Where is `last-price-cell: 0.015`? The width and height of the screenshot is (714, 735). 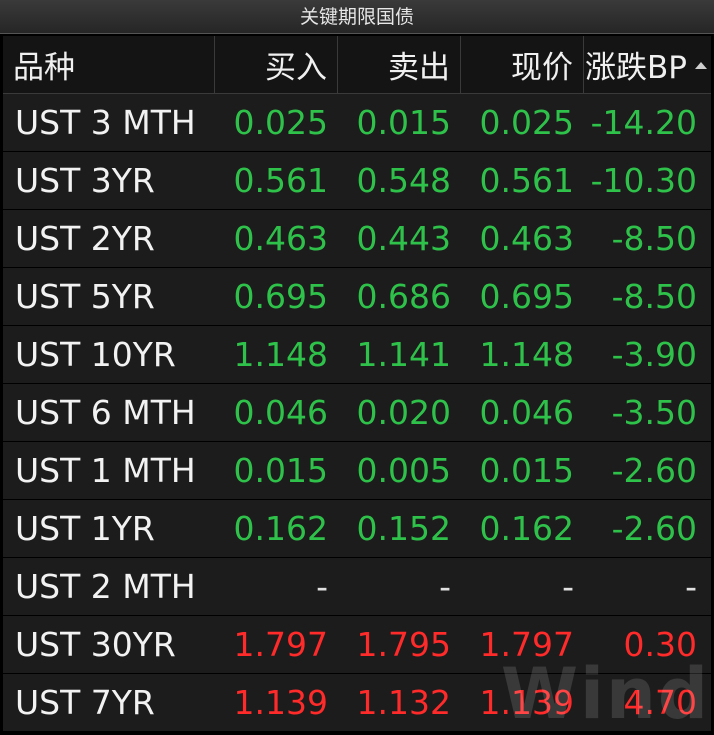 last-price-cell: 0.015 is located at coordinates (526, 470).